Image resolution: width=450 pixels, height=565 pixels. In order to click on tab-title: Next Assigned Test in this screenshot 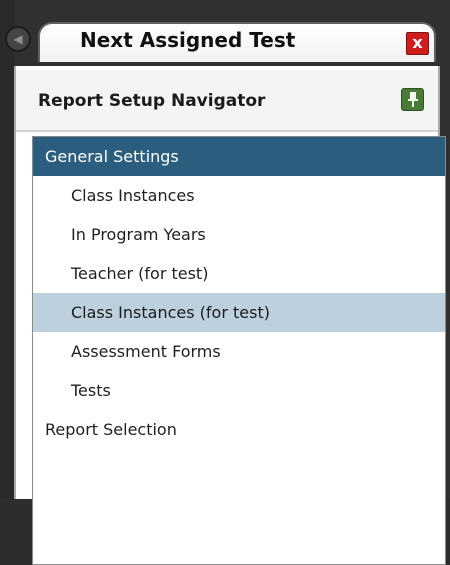, I will do `click(188, 40)`.